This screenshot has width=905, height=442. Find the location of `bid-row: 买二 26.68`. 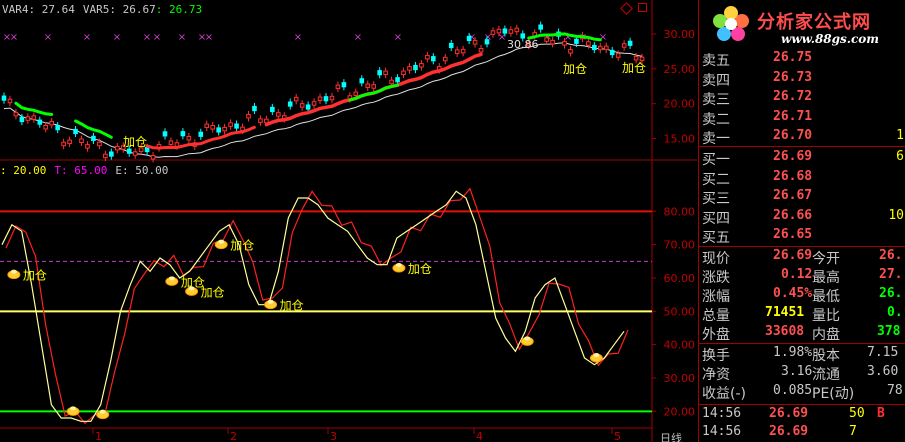

bid-row: 买二 26.68 is located at coordinates (802, 178).